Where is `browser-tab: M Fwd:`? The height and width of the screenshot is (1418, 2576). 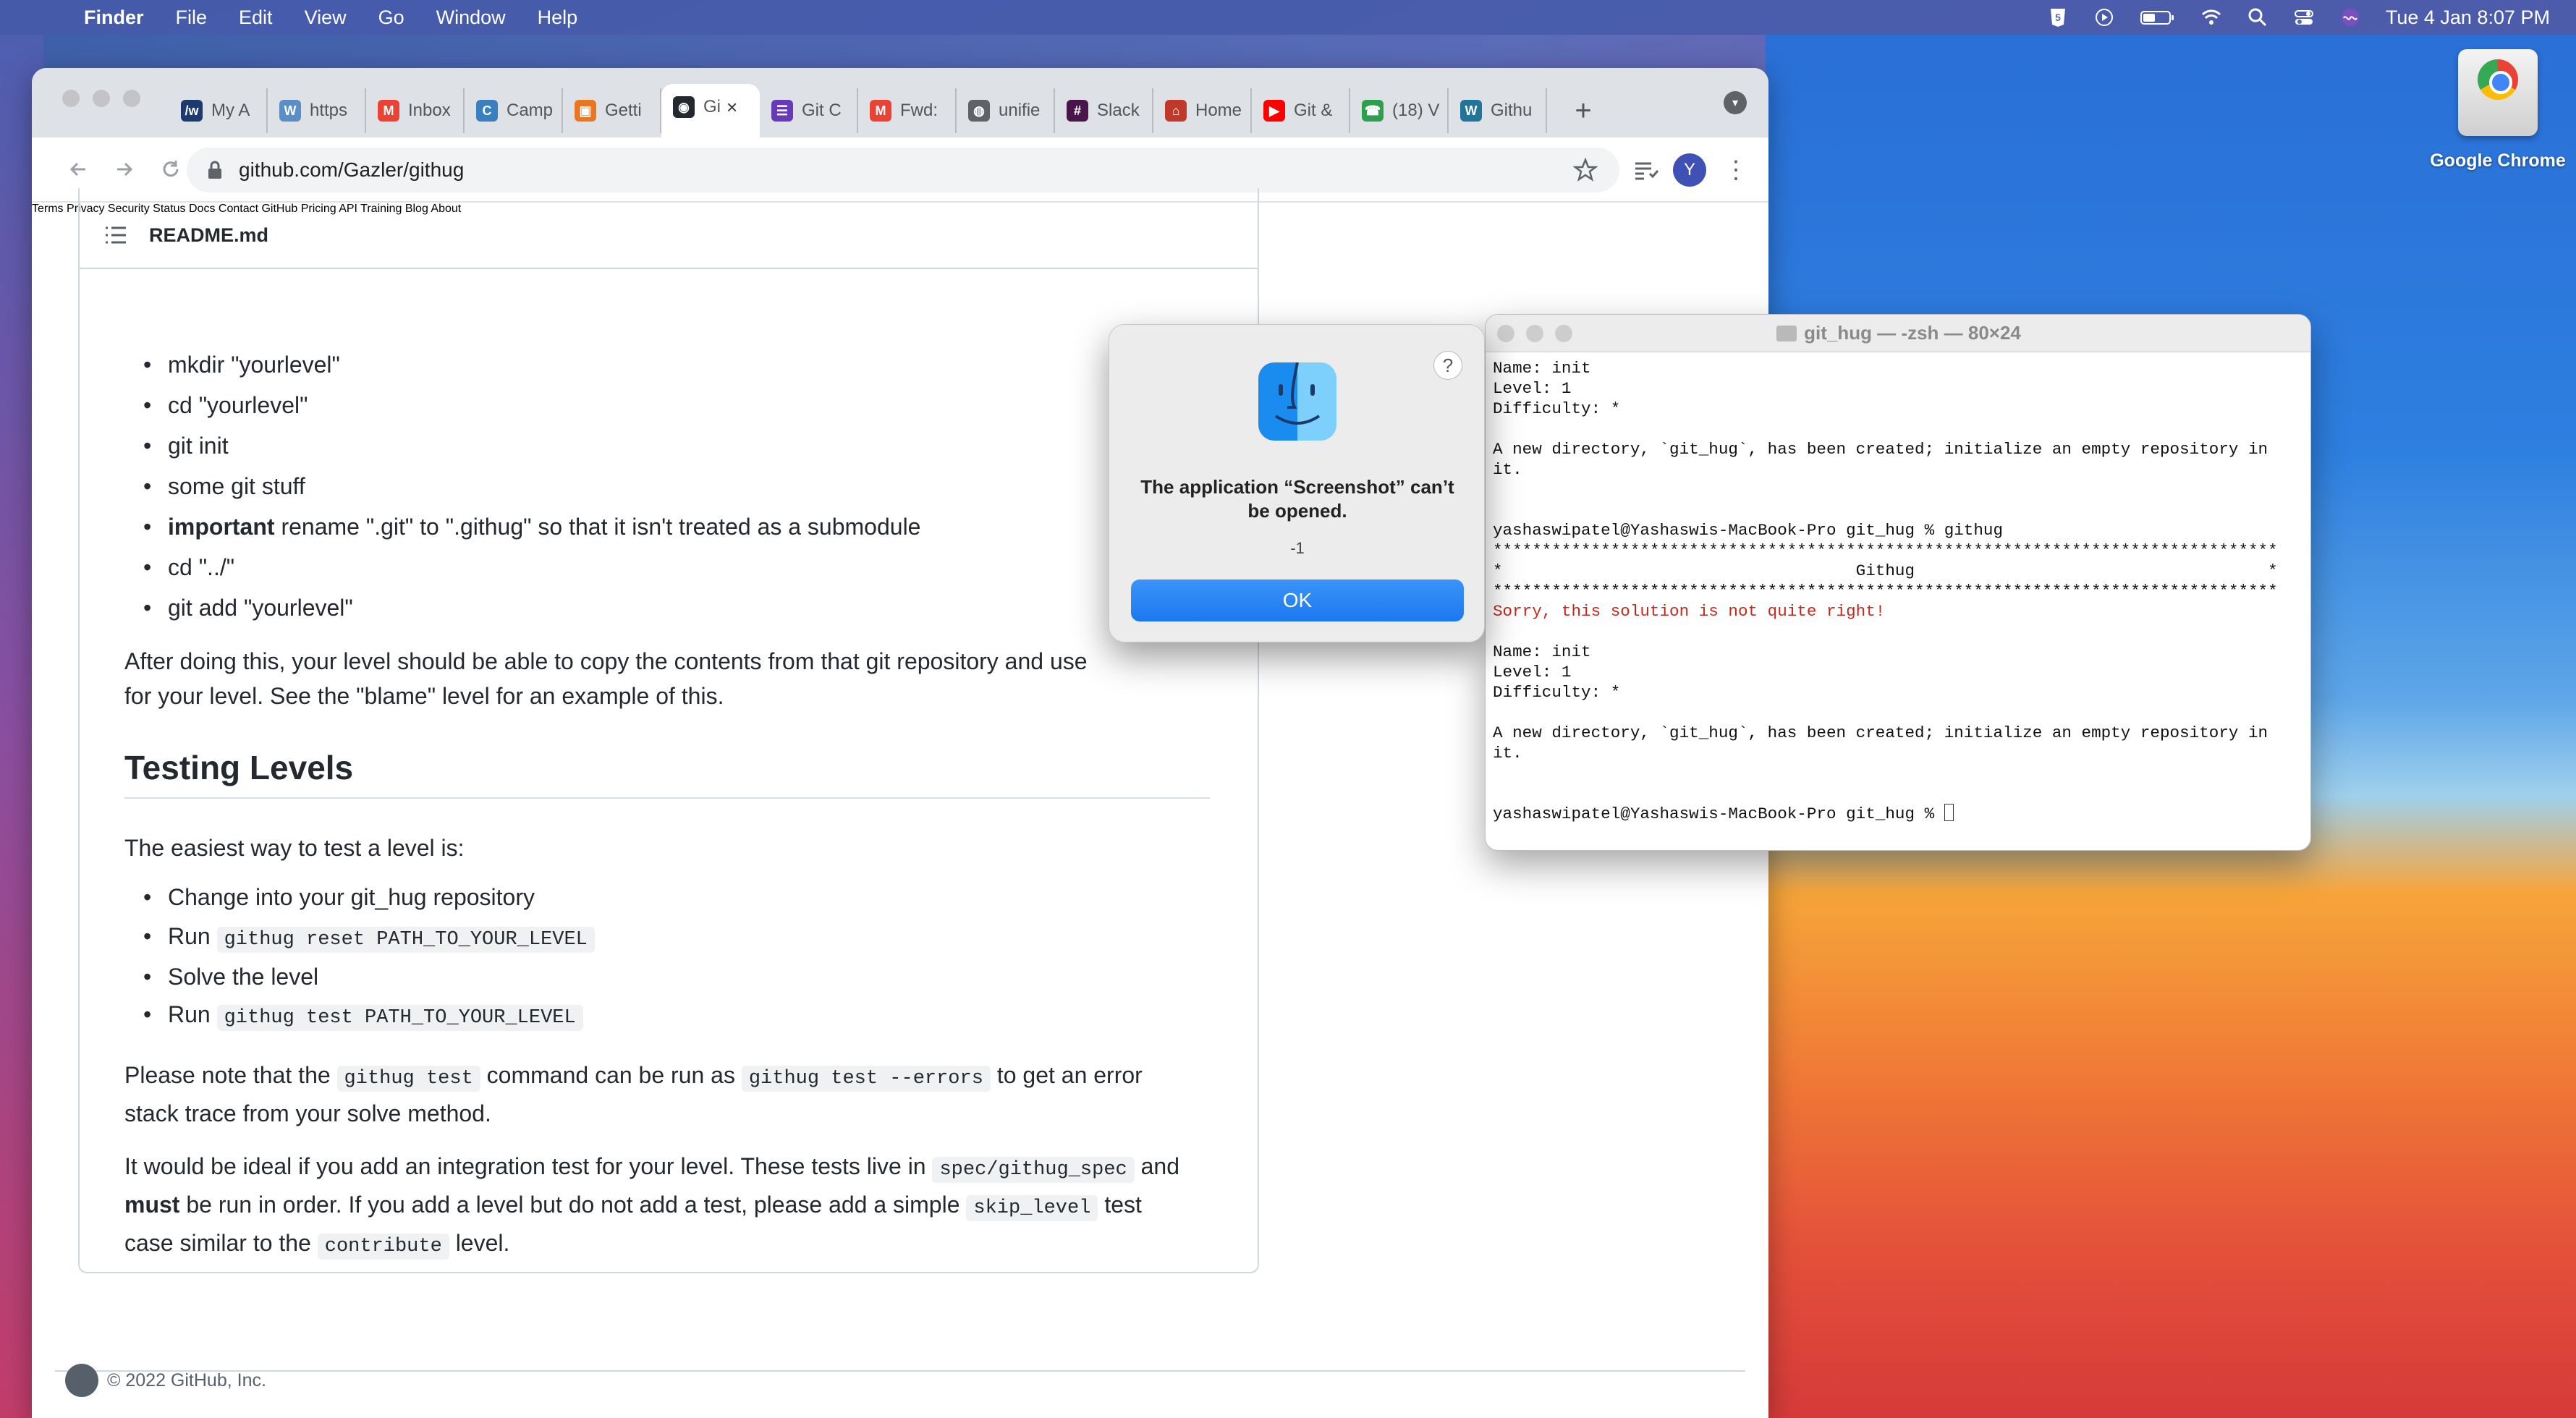
browser-tab: M Fwd: is located at coordinates (907, 110).